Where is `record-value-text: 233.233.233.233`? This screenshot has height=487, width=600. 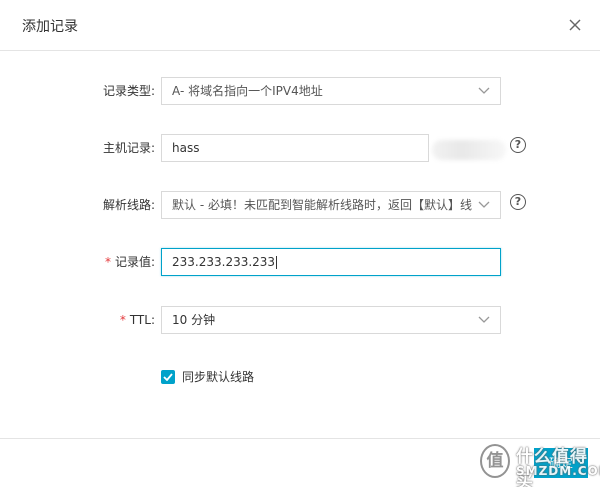 record-value-text: 233.233.233.233 is located at coordinates (225, 262).